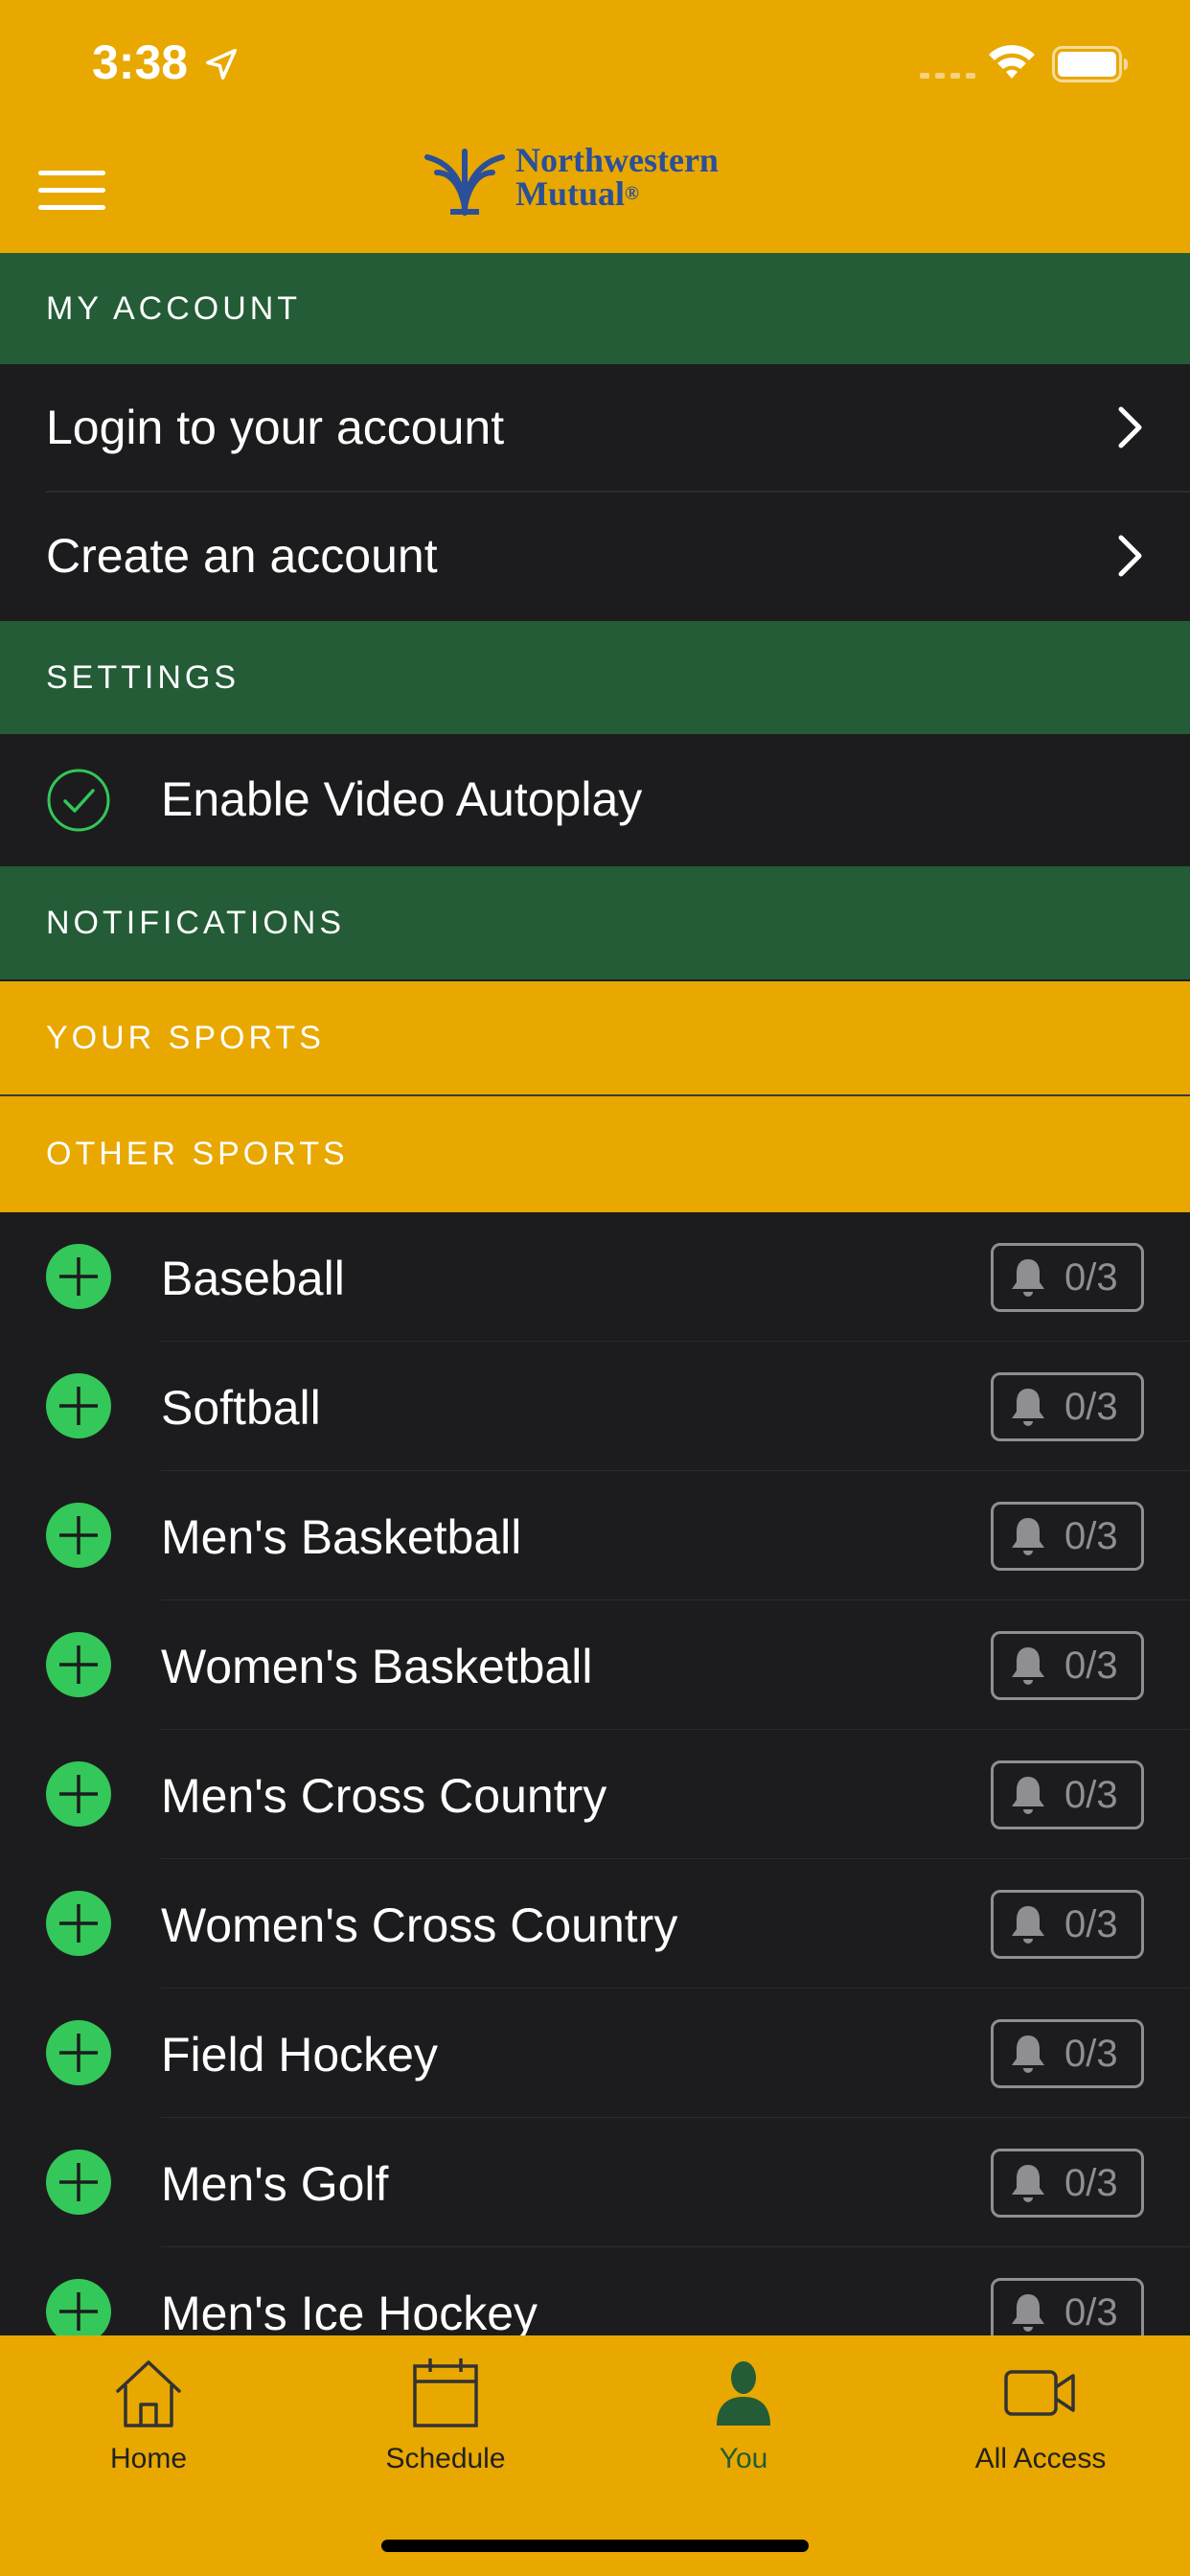  Describe the element at coordinates (595, 2053) in the screenshot. I see `sport-row: Field Hockey 0/3` at that location.